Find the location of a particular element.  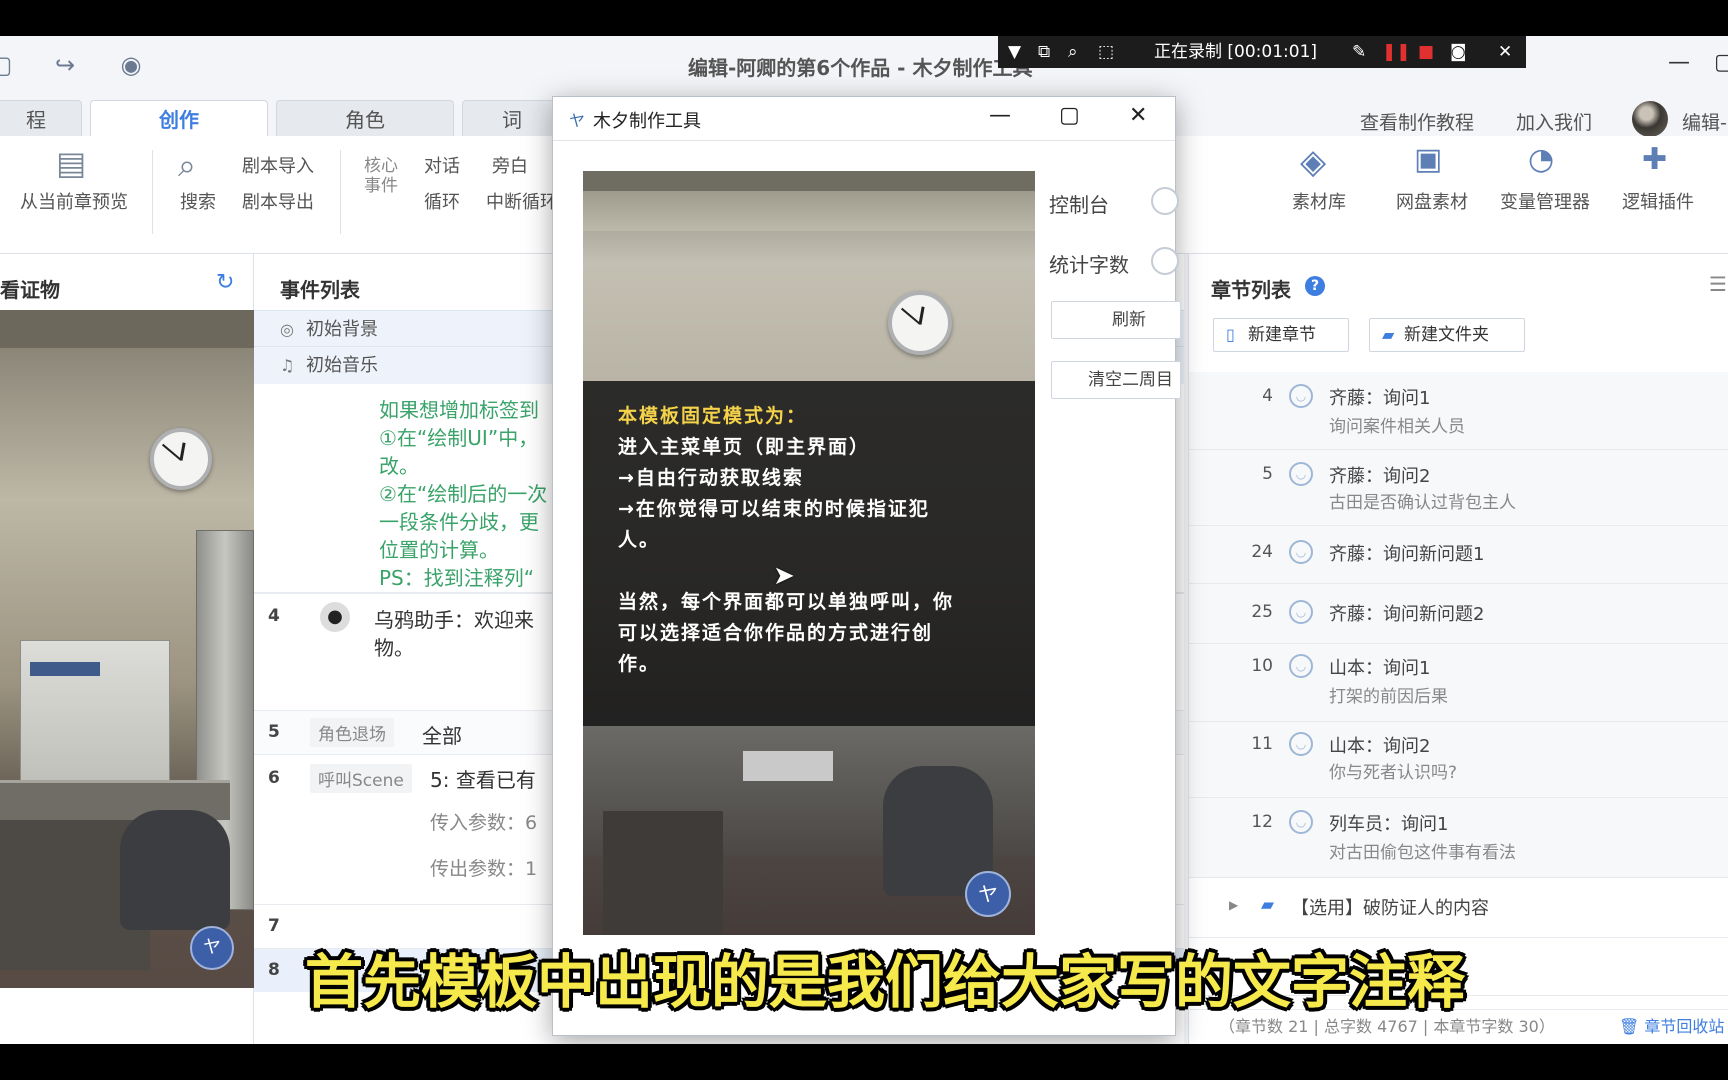

ceiling is located at coordinates (809, 181).